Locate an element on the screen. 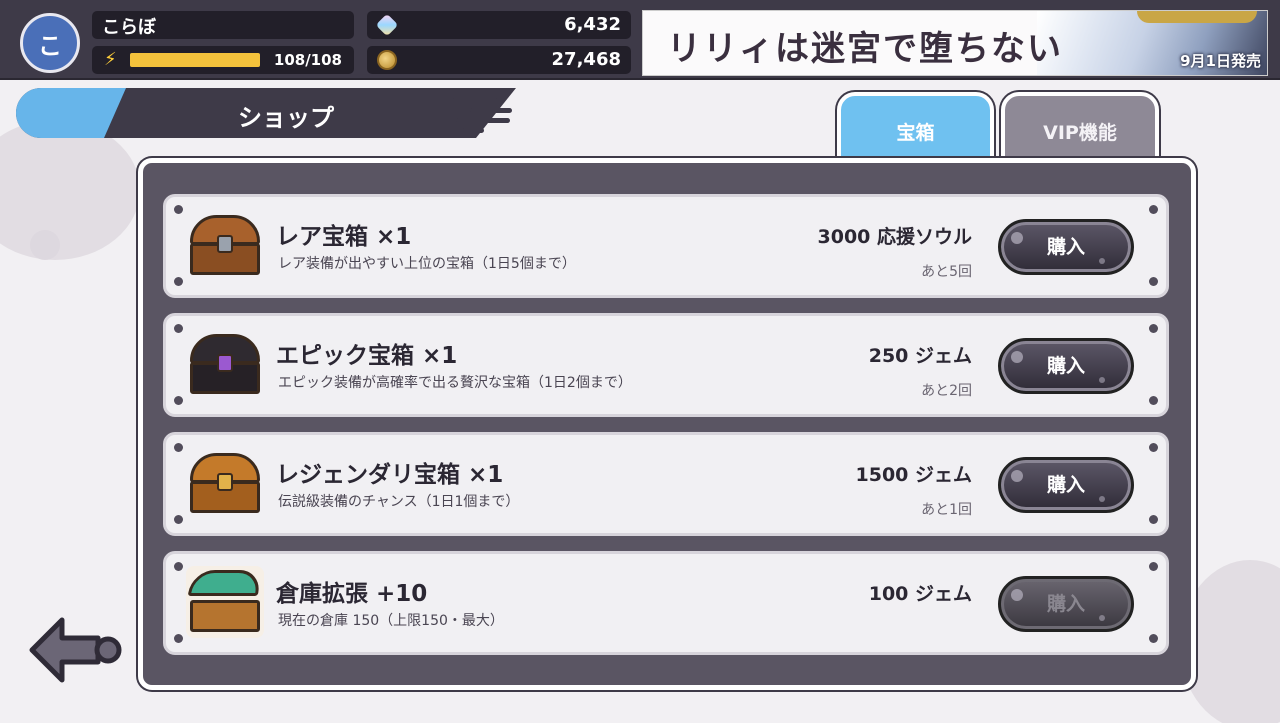  coin-icon is located at coordinates (387, 60).